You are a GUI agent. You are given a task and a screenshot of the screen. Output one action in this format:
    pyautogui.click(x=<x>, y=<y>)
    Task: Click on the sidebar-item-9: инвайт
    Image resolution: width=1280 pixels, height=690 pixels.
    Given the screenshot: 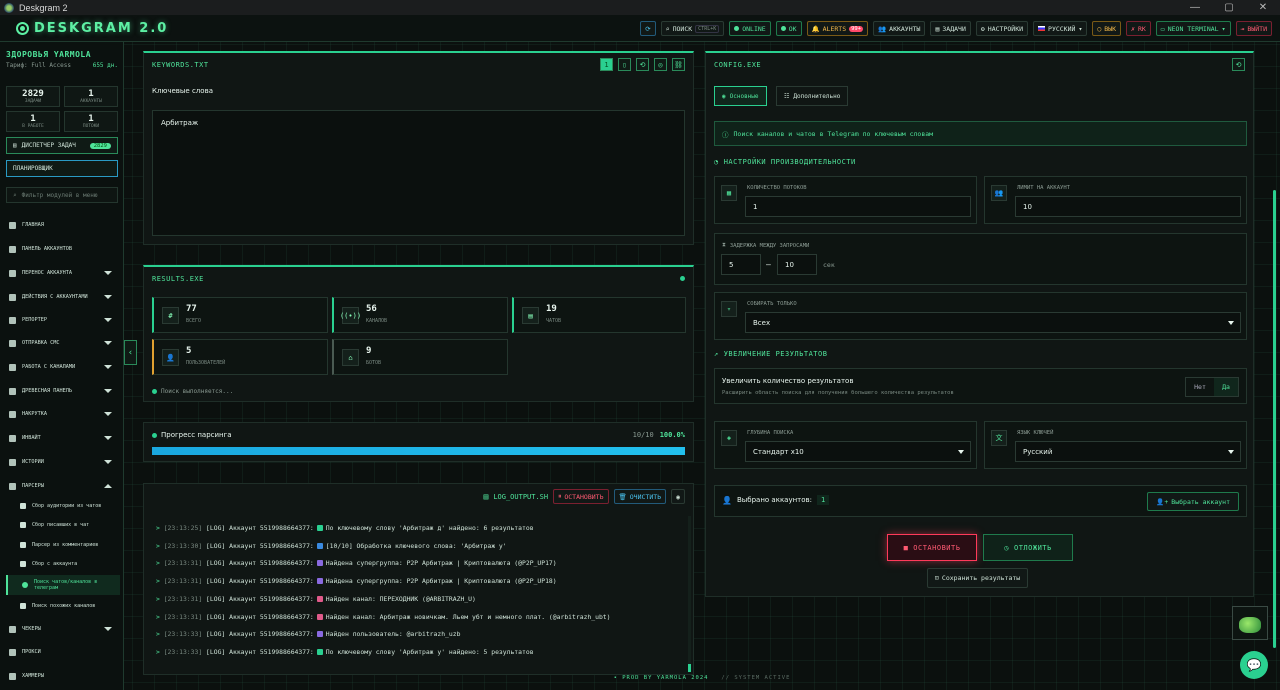 What is the action you would take?
    pyautogui.click(x=62, y=438)
    